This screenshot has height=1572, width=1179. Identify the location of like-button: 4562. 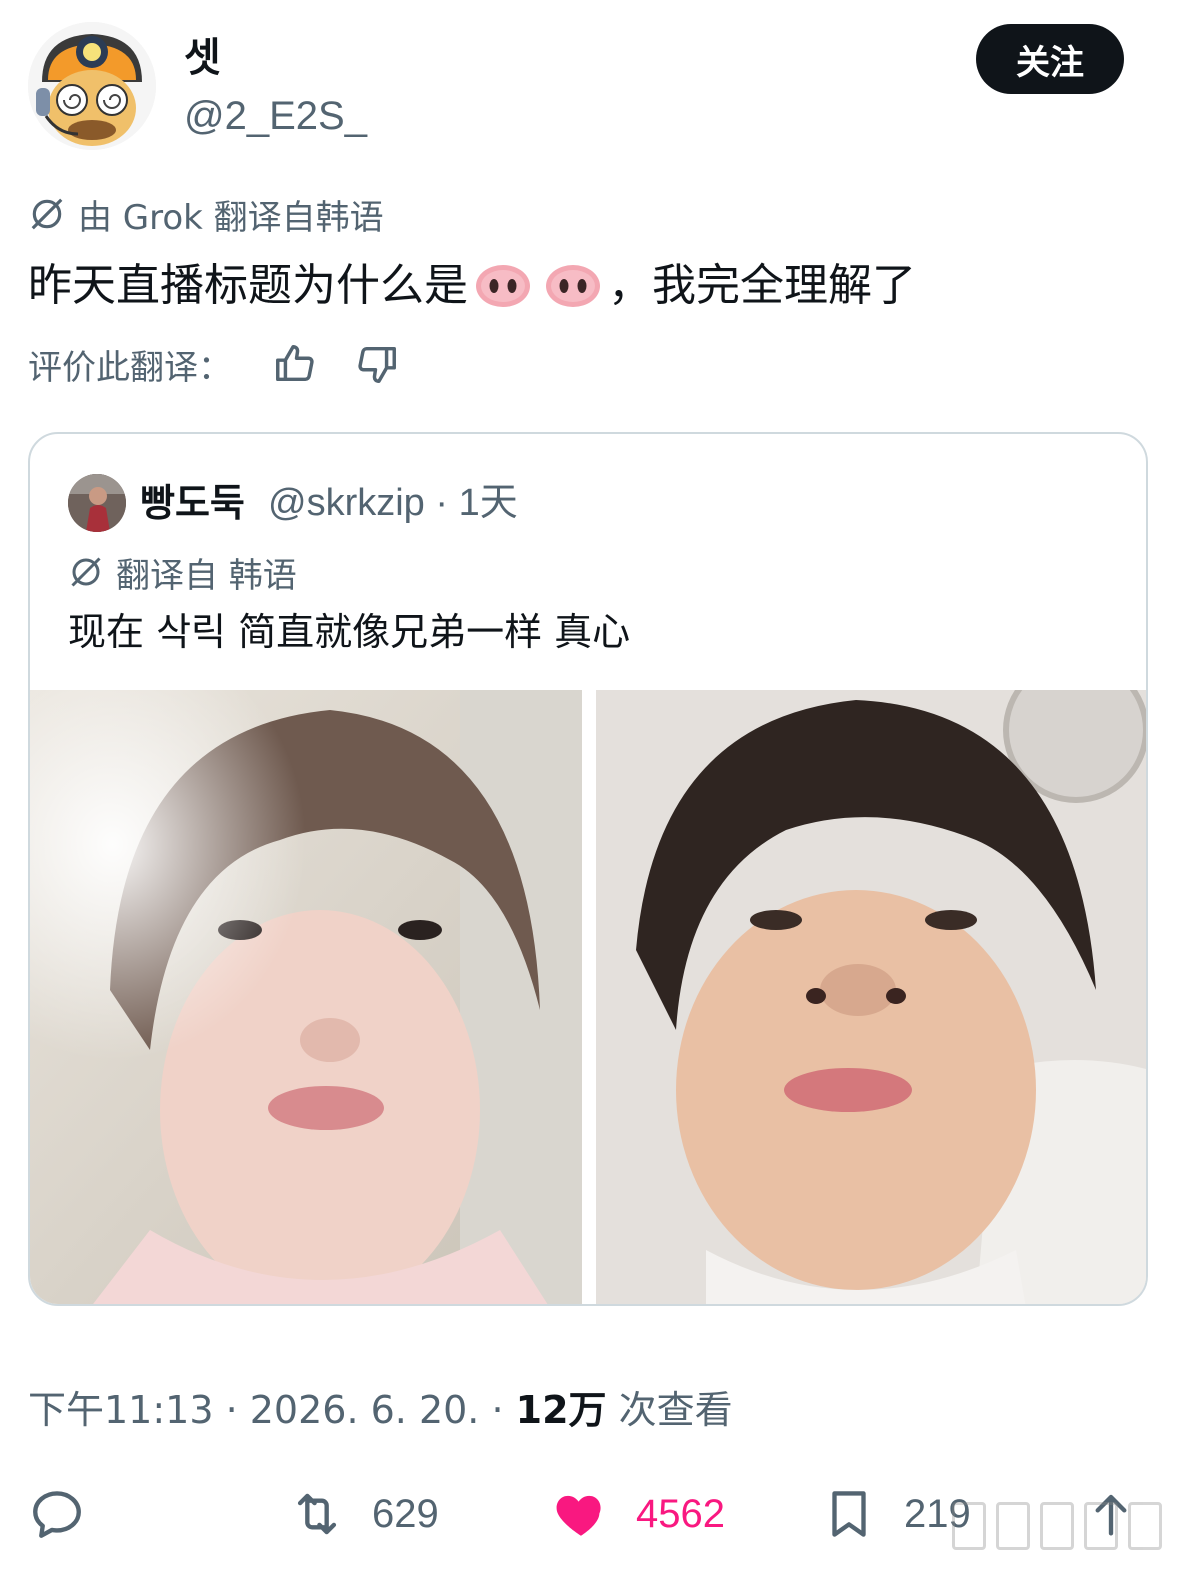
(638, 1514).